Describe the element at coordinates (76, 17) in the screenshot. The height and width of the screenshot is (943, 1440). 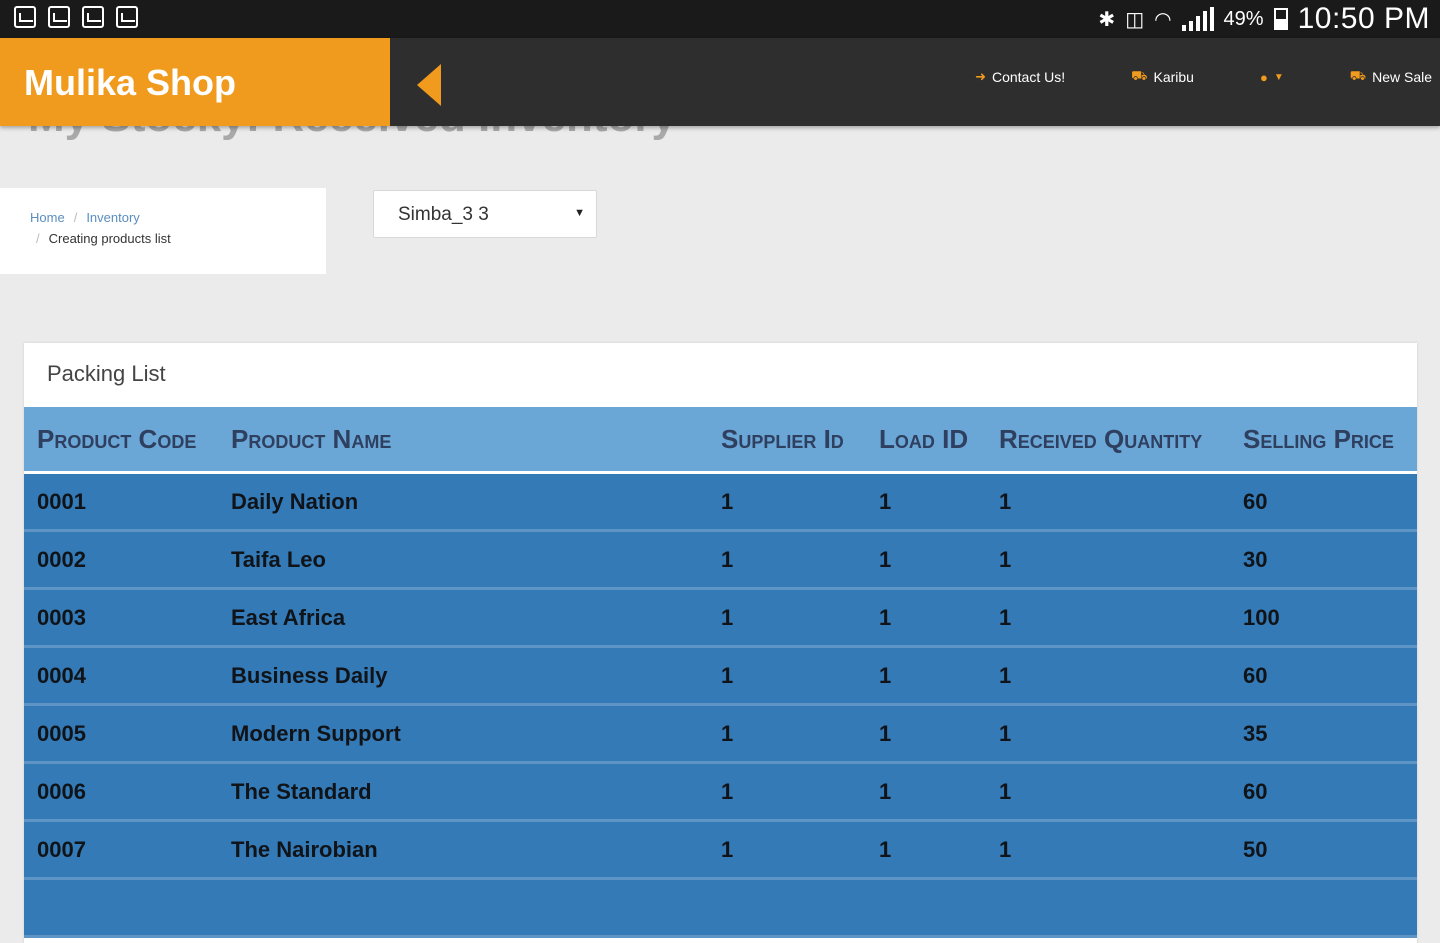
I see `notification-icons` at that location.